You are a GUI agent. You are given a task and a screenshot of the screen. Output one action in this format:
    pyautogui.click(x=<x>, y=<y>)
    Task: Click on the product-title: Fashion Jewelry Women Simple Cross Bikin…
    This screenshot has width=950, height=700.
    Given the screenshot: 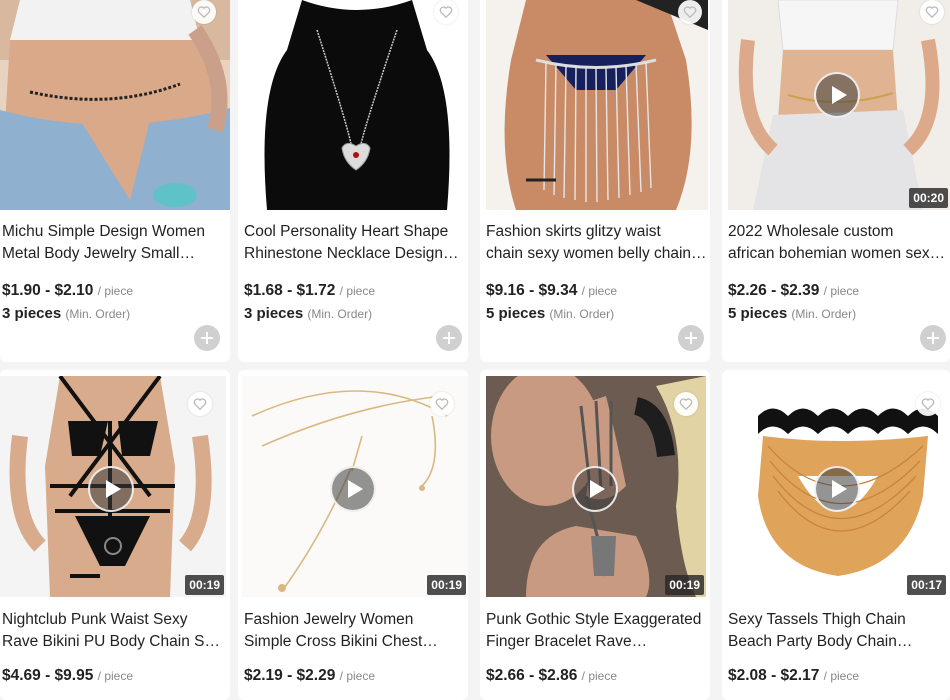 What is the action you would take?
    pyautogui.click(x=355, y=631)
    